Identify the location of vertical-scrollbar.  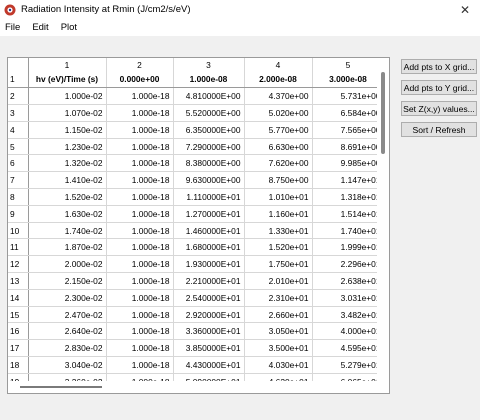
(383, 225).